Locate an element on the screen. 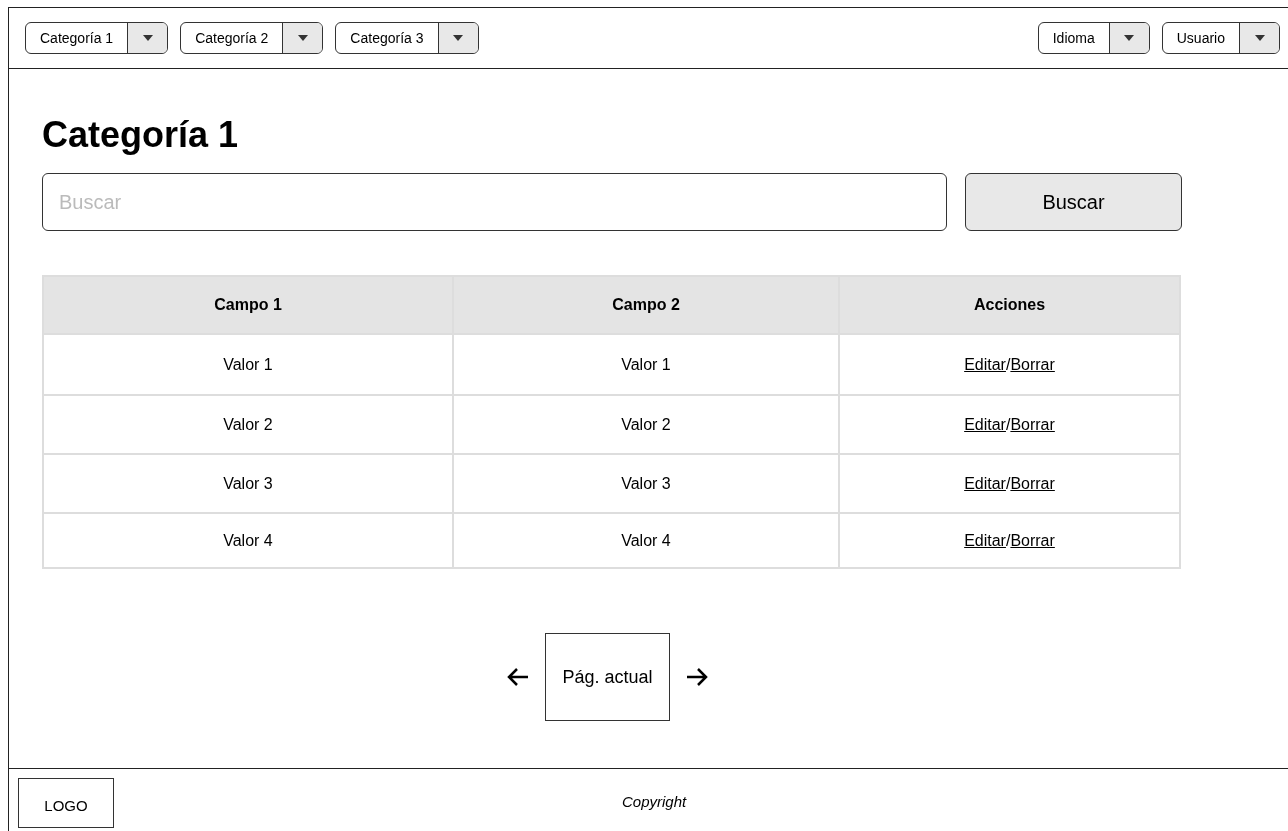  column-header: Campo 1 is located at coordinates (248, 305).